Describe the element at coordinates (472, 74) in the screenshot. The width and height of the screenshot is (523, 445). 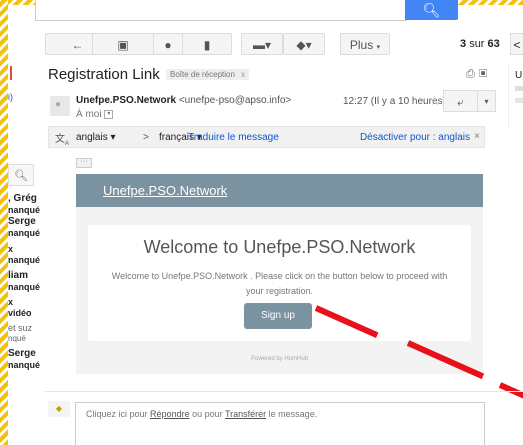
I see `print-icon: ⎙` at that location.